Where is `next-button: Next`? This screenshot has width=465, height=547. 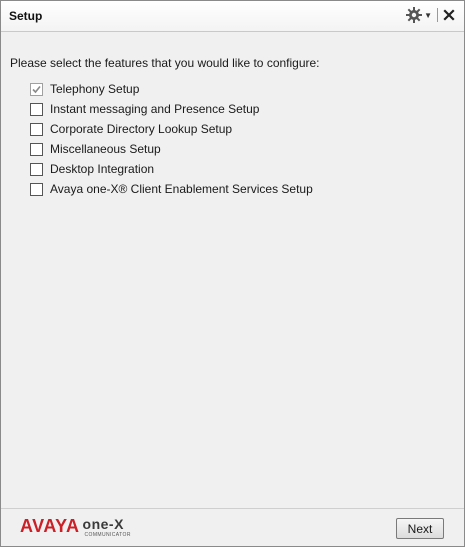 next-button: Next is located at coordinates (420, 528).